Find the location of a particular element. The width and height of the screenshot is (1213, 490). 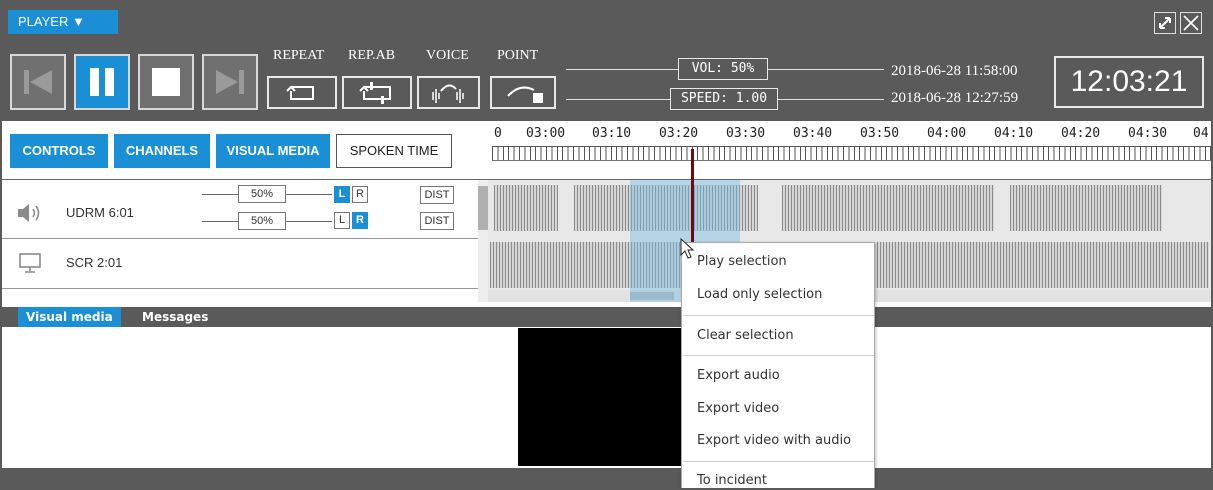

mouse-cursor-icon is located at coordinates (687, 248).